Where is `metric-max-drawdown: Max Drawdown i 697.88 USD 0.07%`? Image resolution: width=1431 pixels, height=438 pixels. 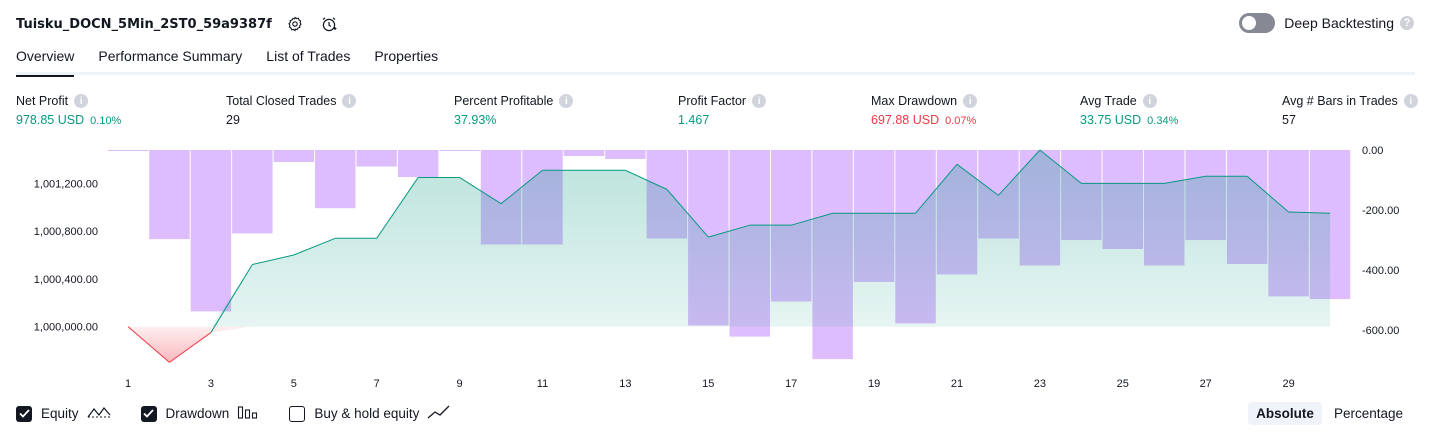 metric-max-drawdown: Max Drawdown i 697.88 USD 0.07% is located at coordinates (924, 110).